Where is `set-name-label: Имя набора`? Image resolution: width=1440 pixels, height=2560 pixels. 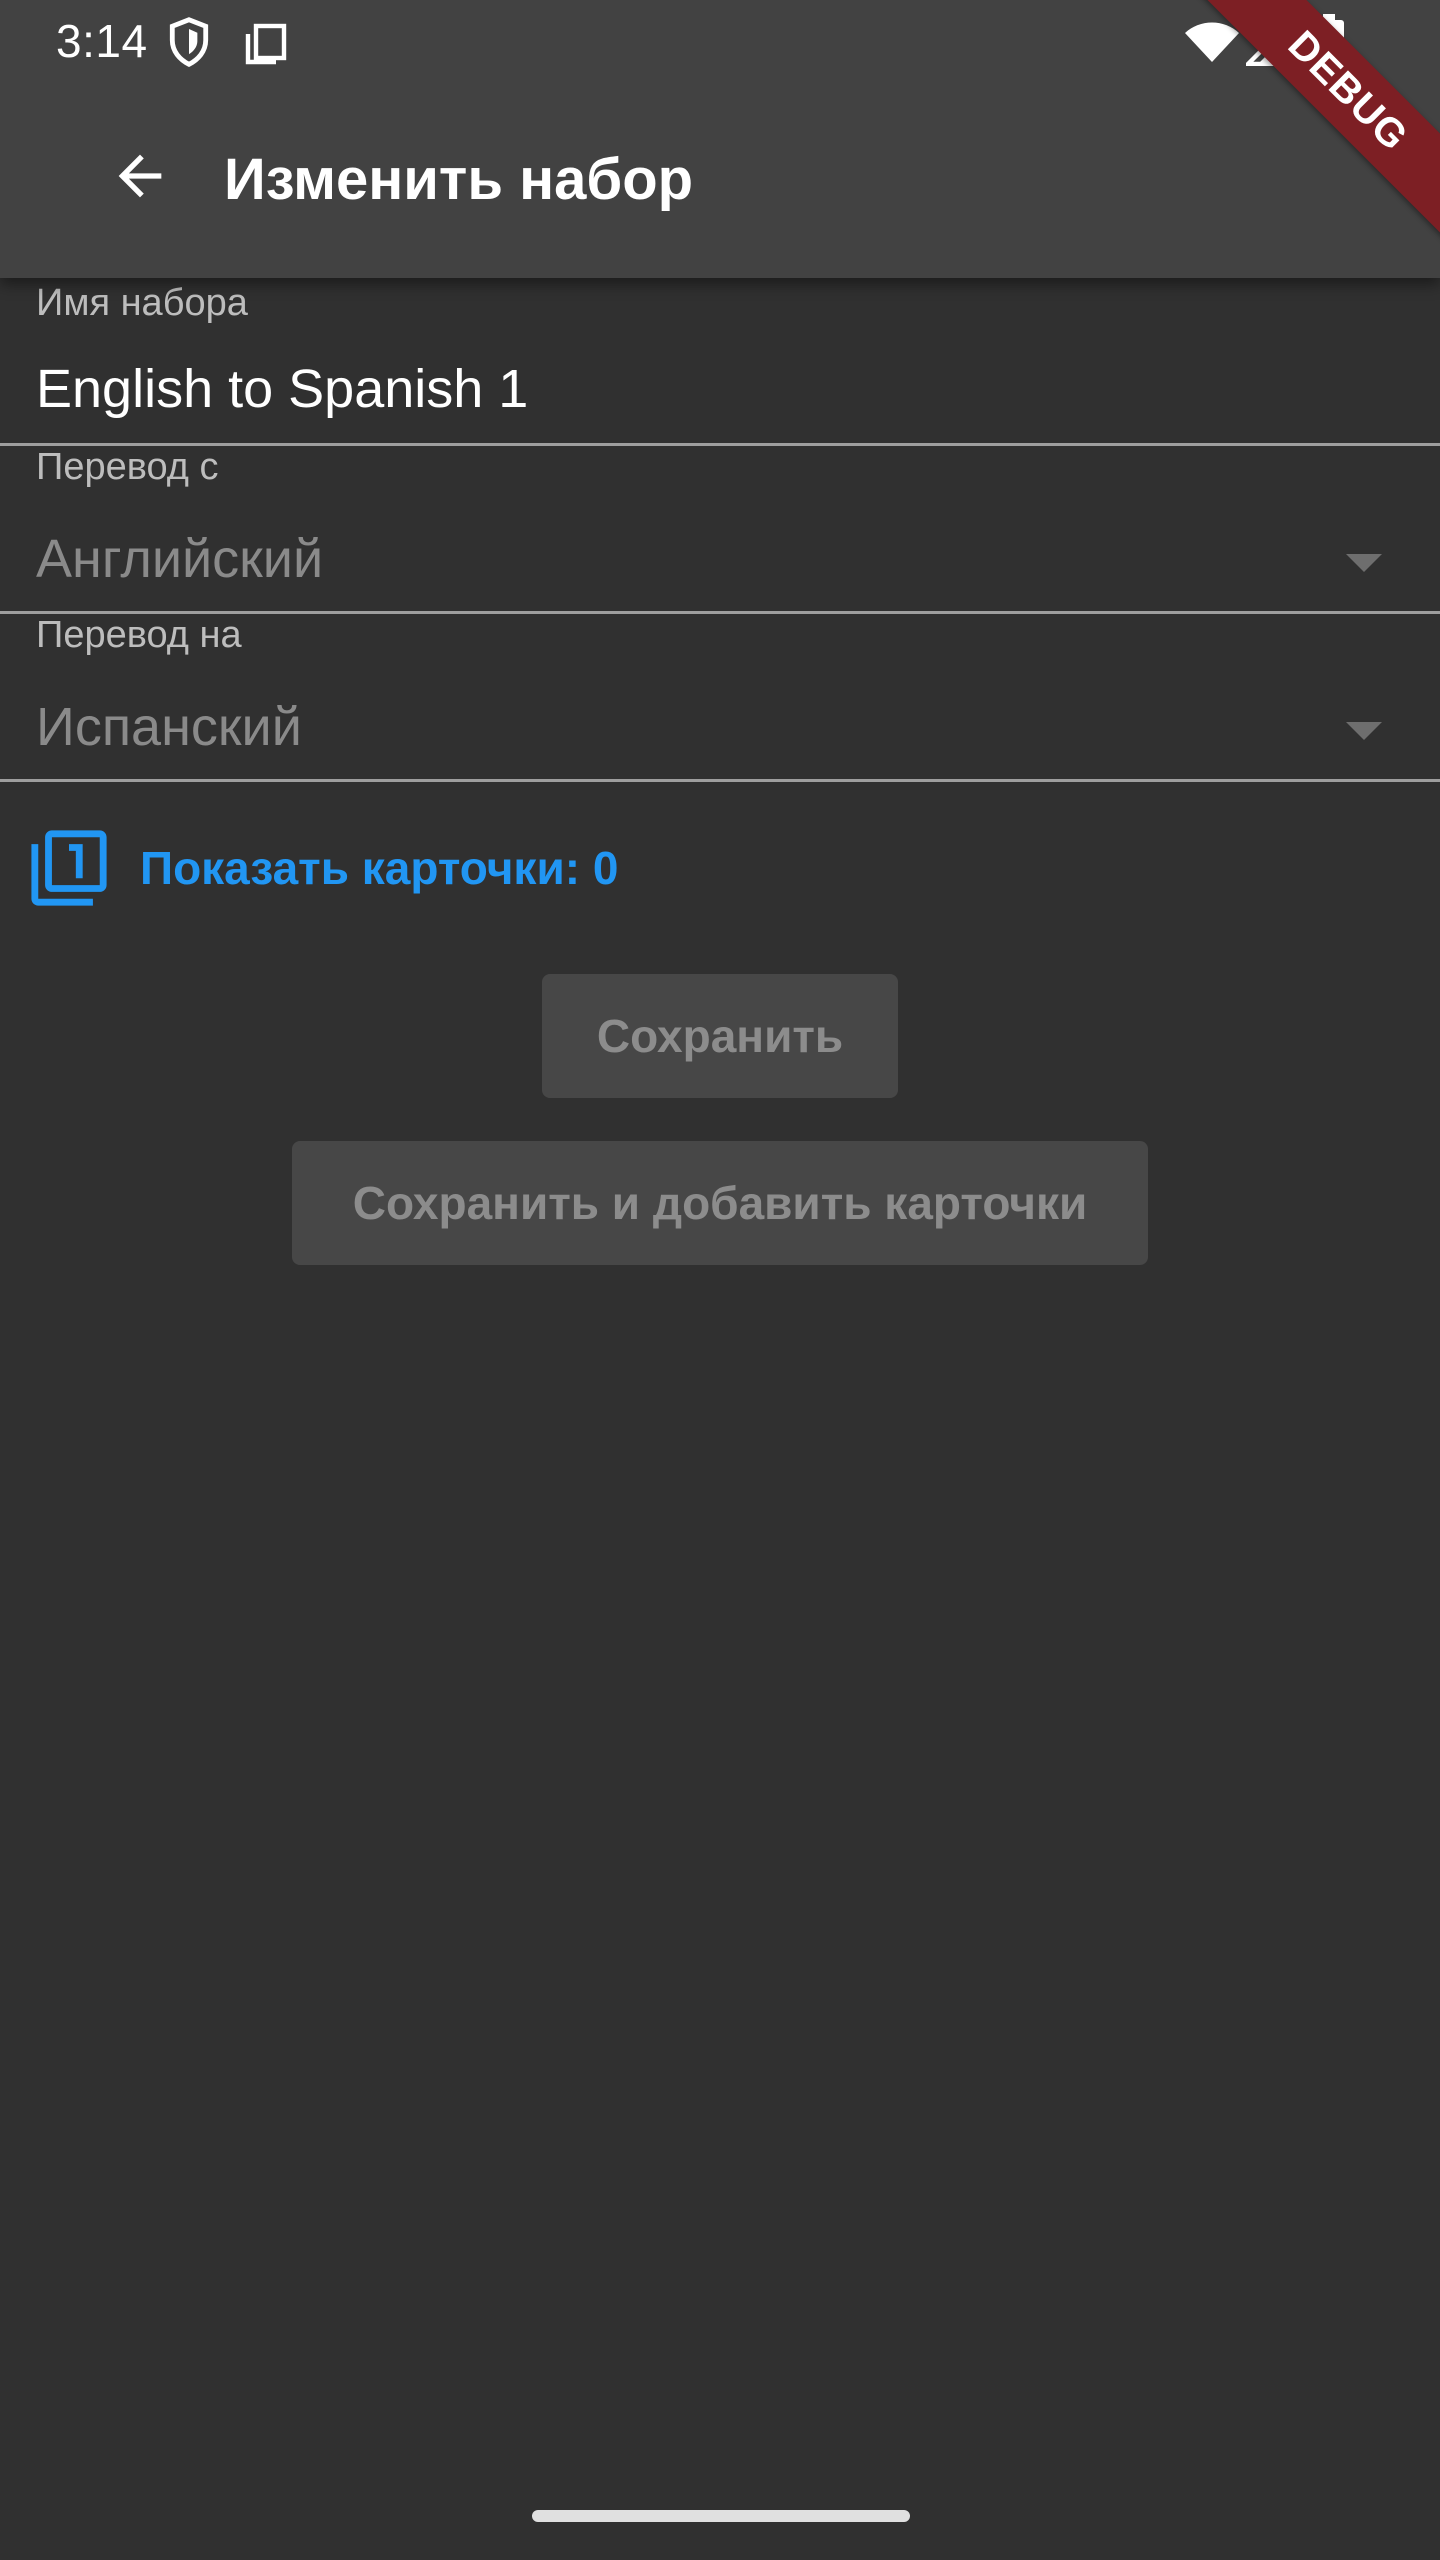
set-name-label: Имя набора is located at coordinates (142, 303).